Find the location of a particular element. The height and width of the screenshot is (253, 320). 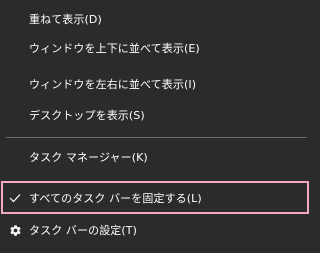

menu-item-show-desktop: デスクトップを表示(S) is located at coordinates (156, 115).